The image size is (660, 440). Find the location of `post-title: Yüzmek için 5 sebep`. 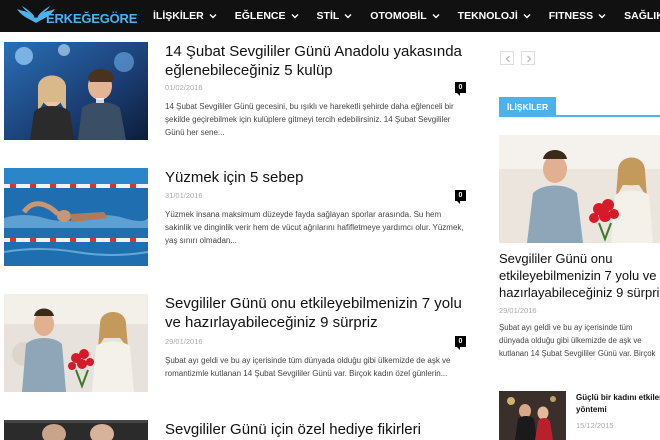

post-title: Yüzmek için 5 sebep is located at coordinates (315, 177).